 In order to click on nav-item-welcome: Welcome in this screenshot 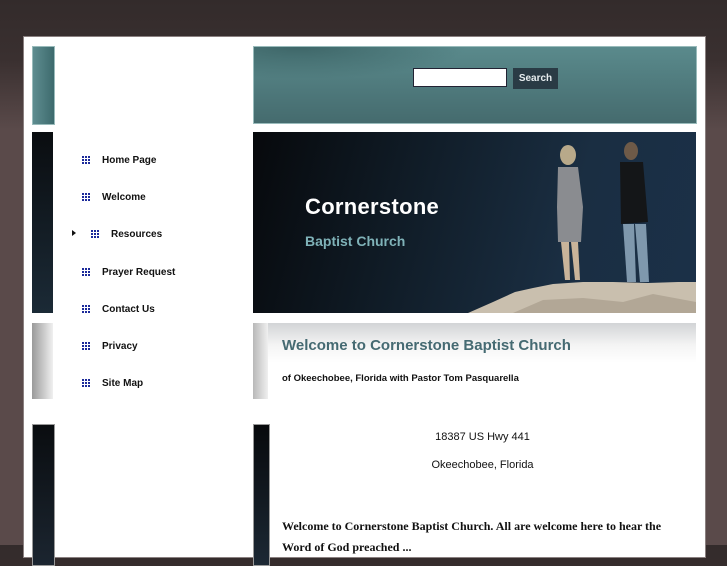, I will do `click(110, 197)`.